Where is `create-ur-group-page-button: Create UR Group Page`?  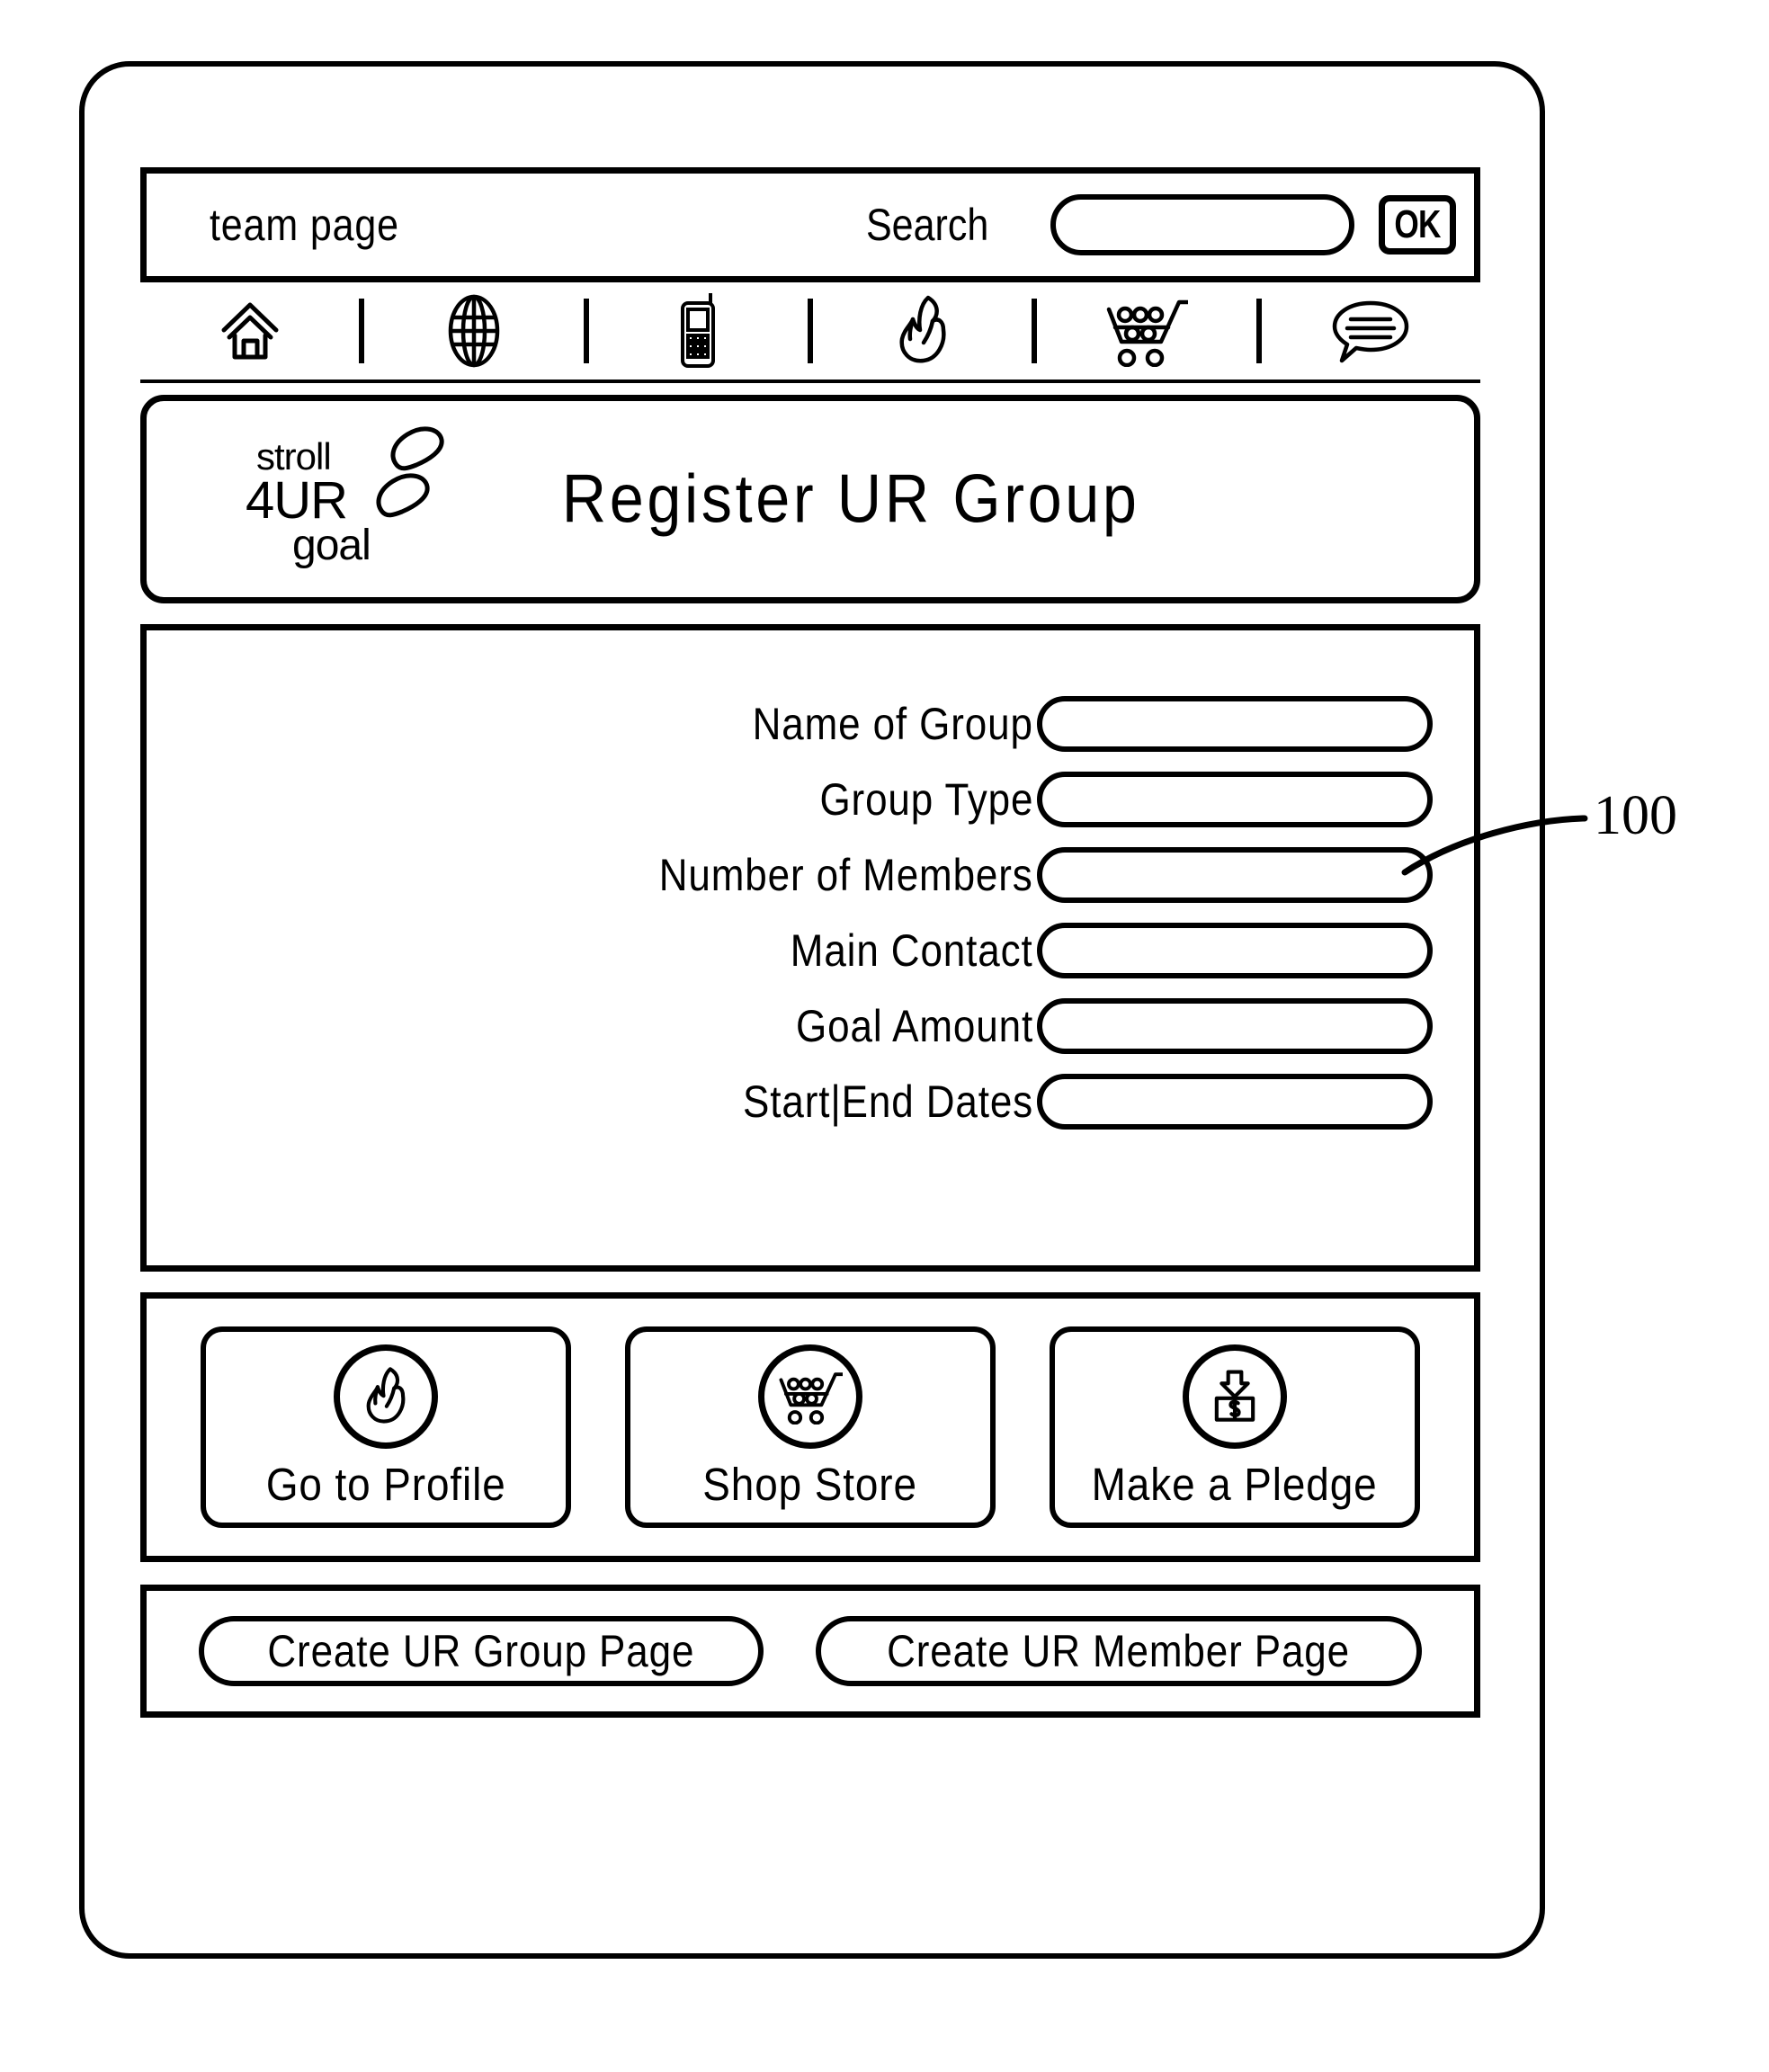
create-ur-group-page-button: Create UR Group Page is located at coordinates (481, 1651).